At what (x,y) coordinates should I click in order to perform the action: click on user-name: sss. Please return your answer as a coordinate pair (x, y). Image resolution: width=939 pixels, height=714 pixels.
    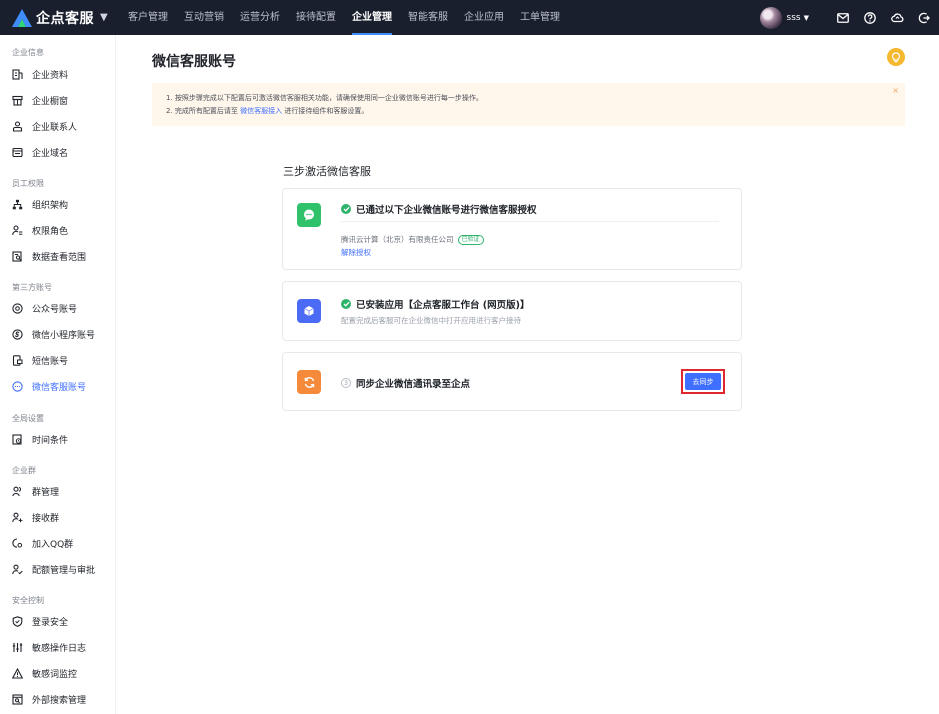
    Looking at the image, I should click on (794, 18).